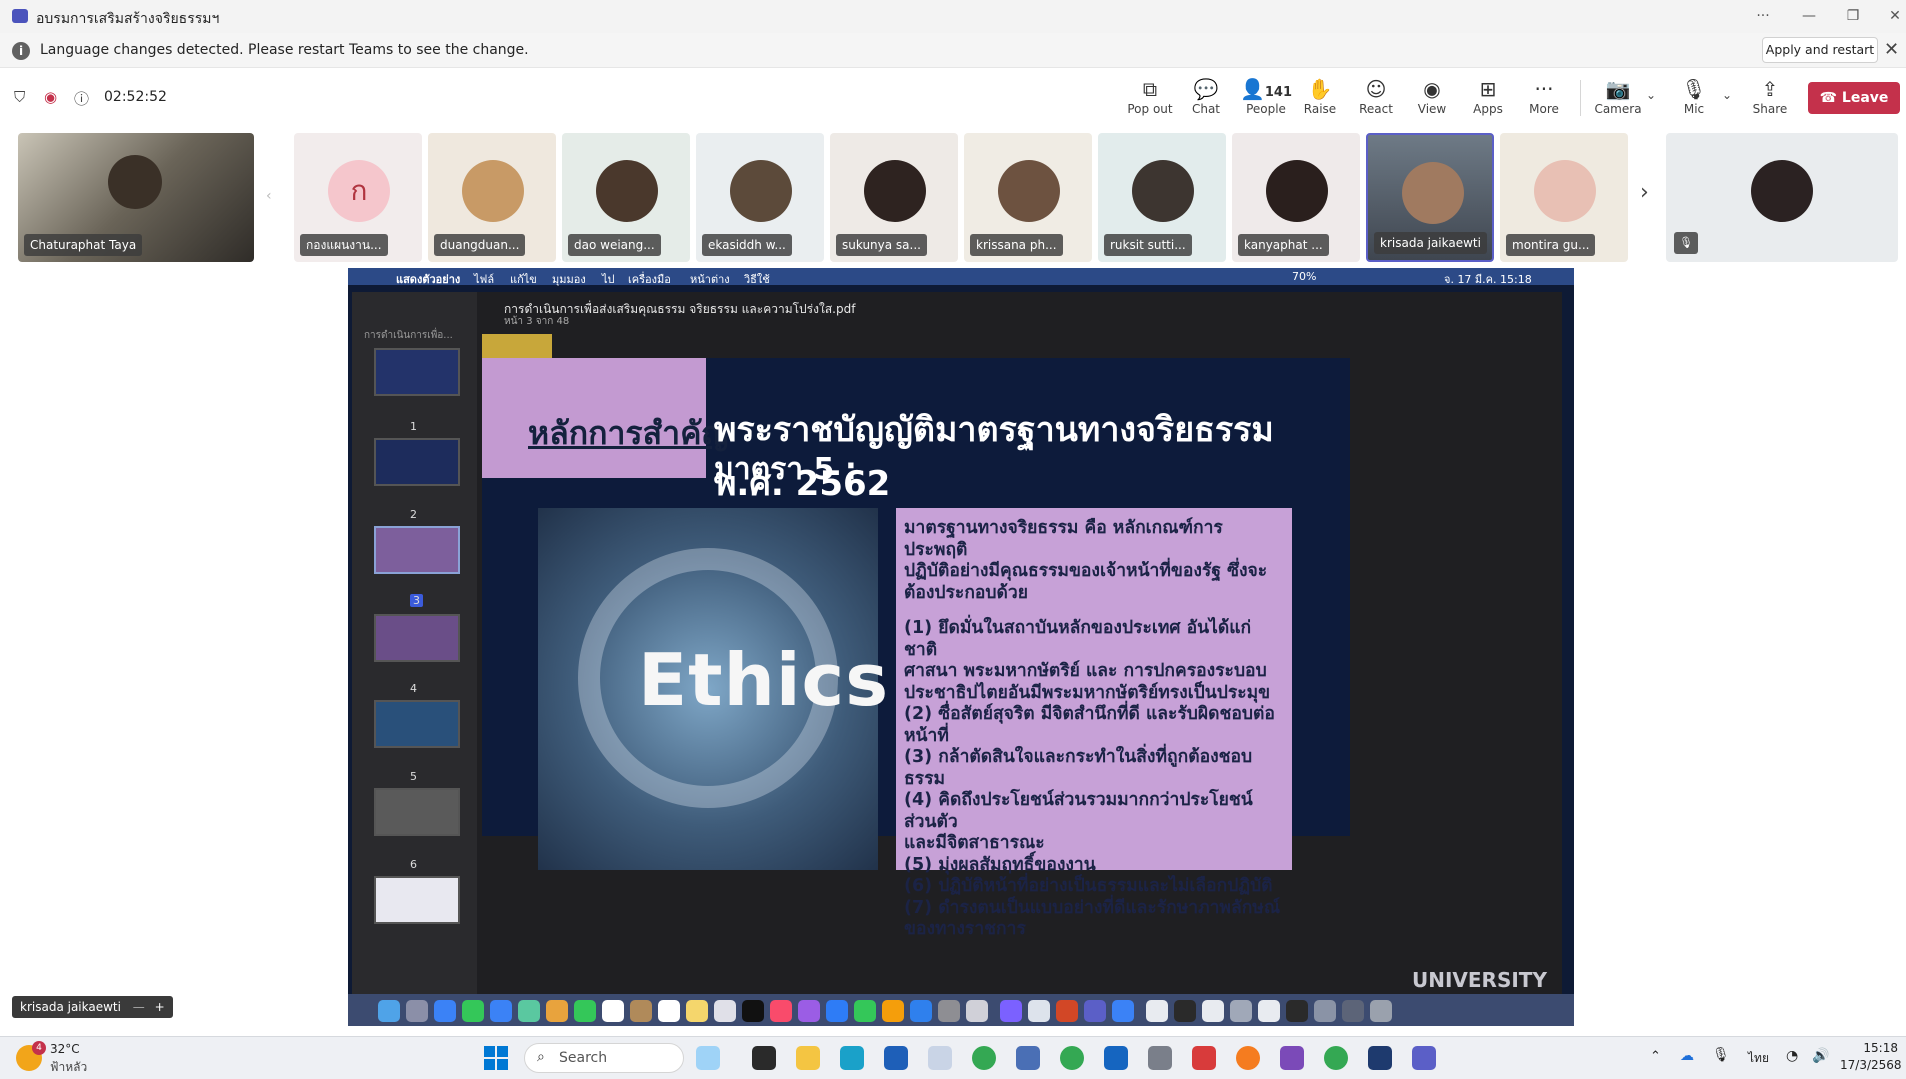 This screenshot has height=1079, width=1906. What do you see at coordinates (20, 97) in the screenshot?
I see `shield-icon: ⛉` at bounding box center [20, 97].